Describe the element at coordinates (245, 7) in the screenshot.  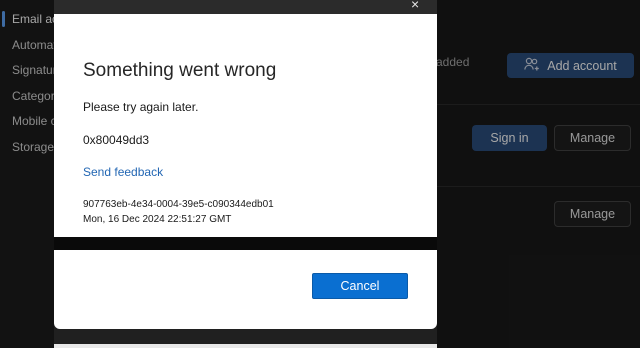
I see `dialog-titlebar` at that location.